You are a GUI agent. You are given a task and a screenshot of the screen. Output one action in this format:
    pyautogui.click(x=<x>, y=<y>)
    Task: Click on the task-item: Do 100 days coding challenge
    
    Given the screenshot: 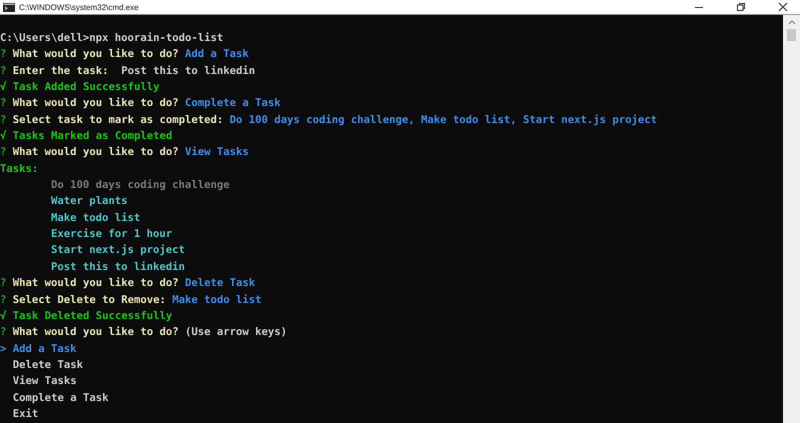 What is the action you would take?
    pyautogui.click(x=140, y=186)
    